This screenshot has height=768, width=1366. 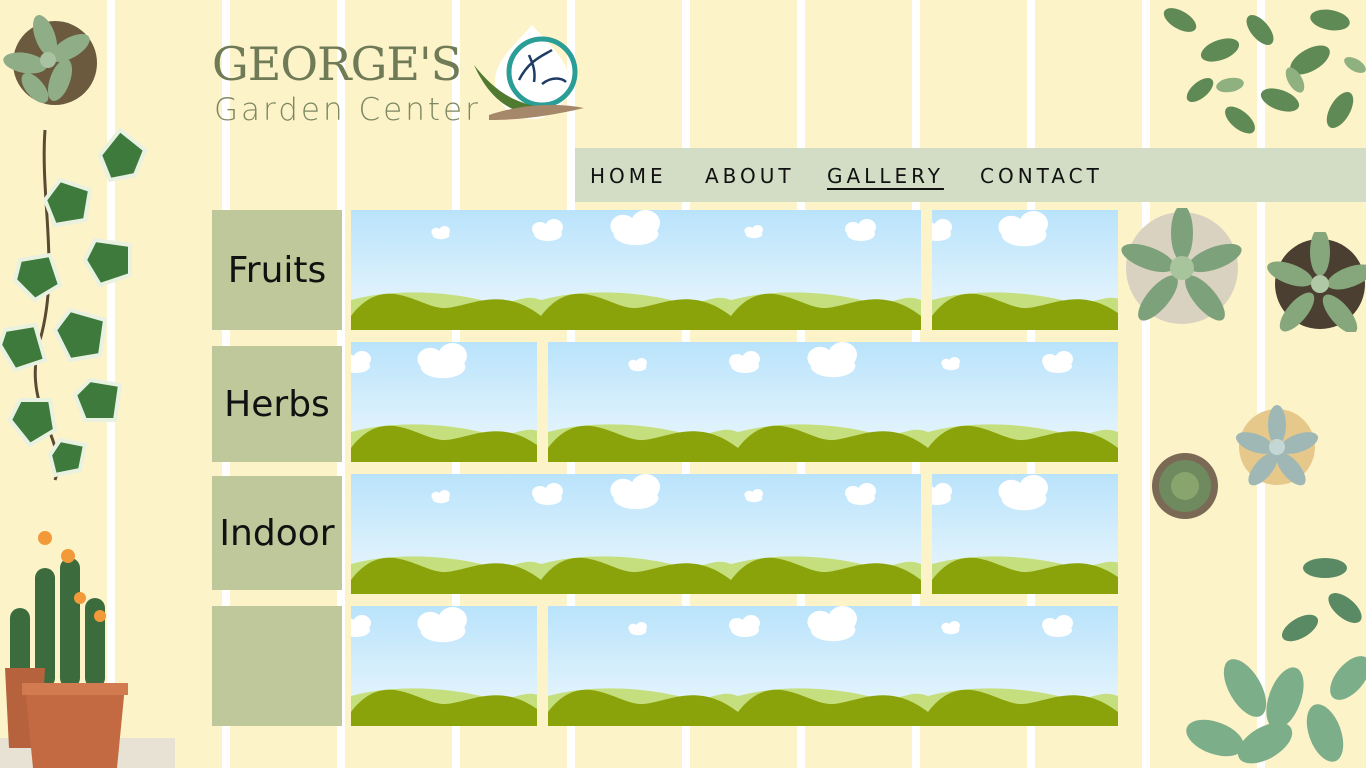 I want to click on category-label: Indoor, so click(x=277, y=533).